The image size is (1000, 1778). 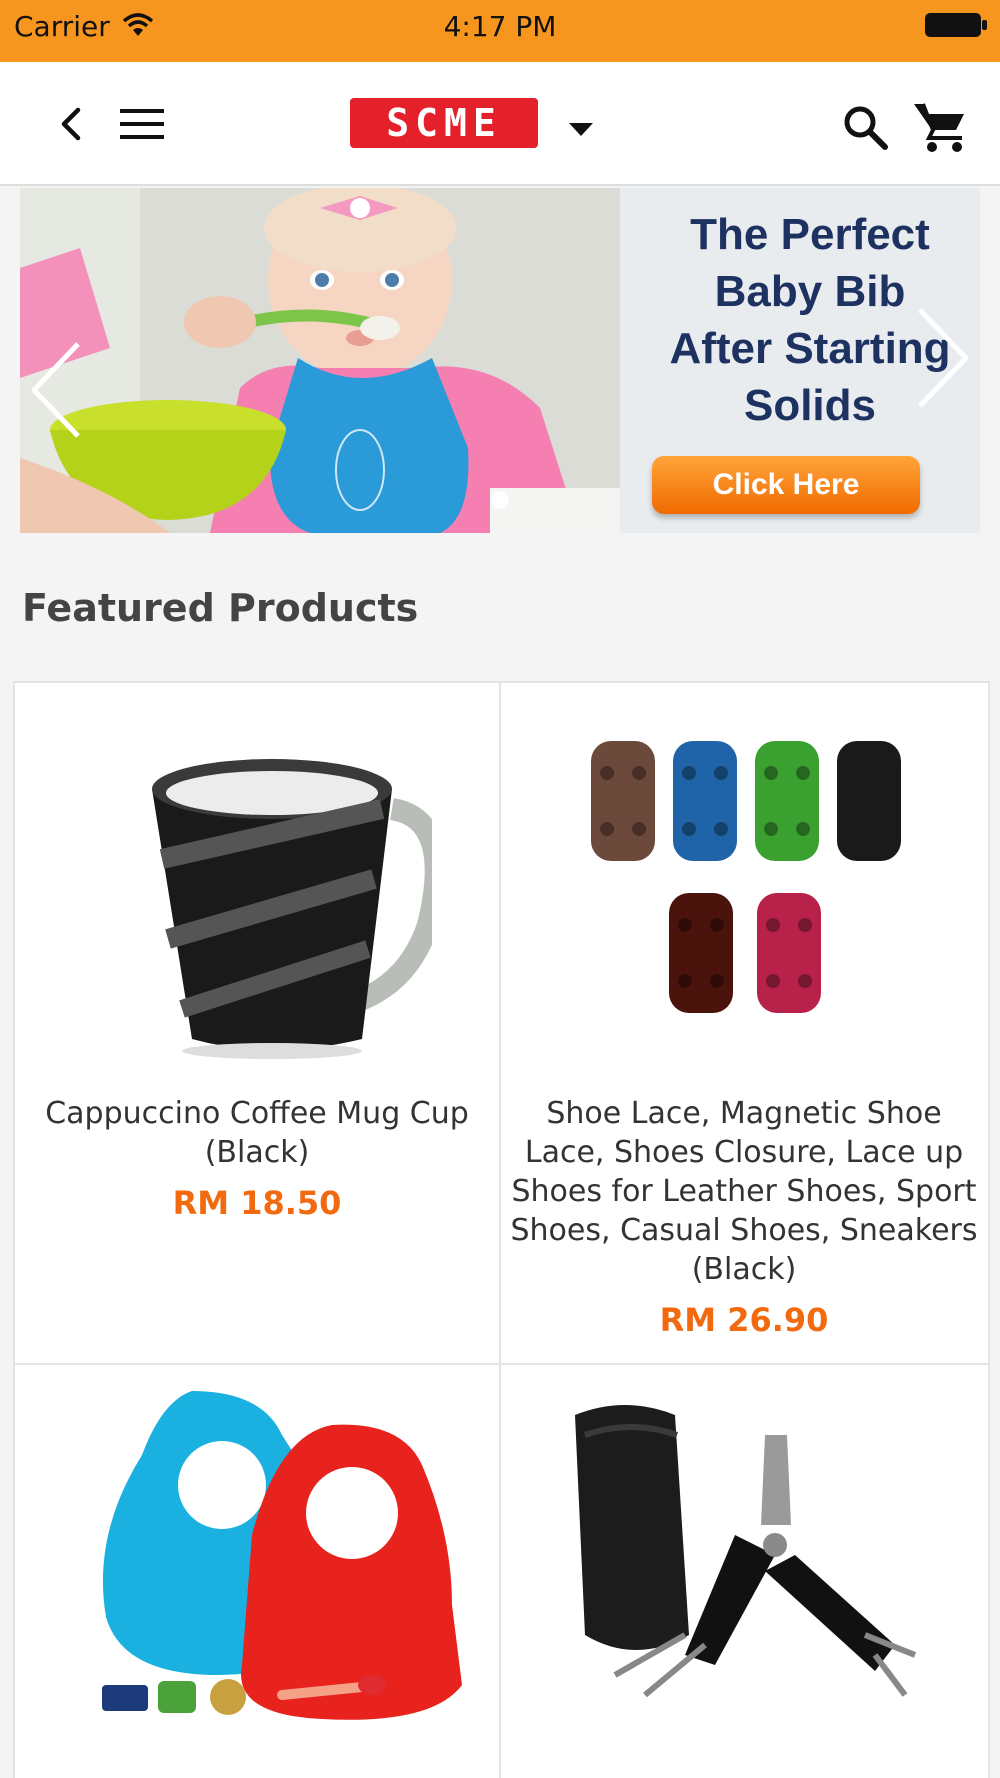 What do you see at coordinates (257, 1203) in the screenshot?
I see `product-price: RM 18.50` at bounding box center [257, 1203].